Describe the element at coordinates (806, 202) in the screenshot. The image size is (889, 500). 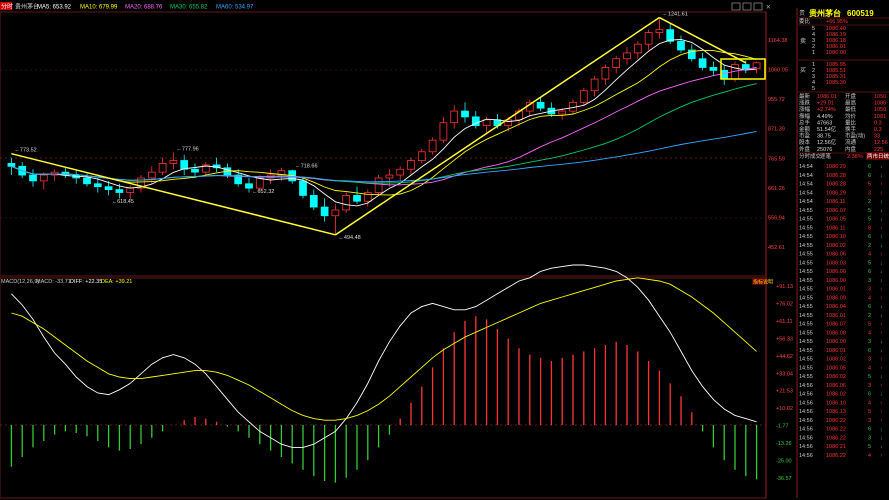
I see `trade-time: 14:54` at that location.